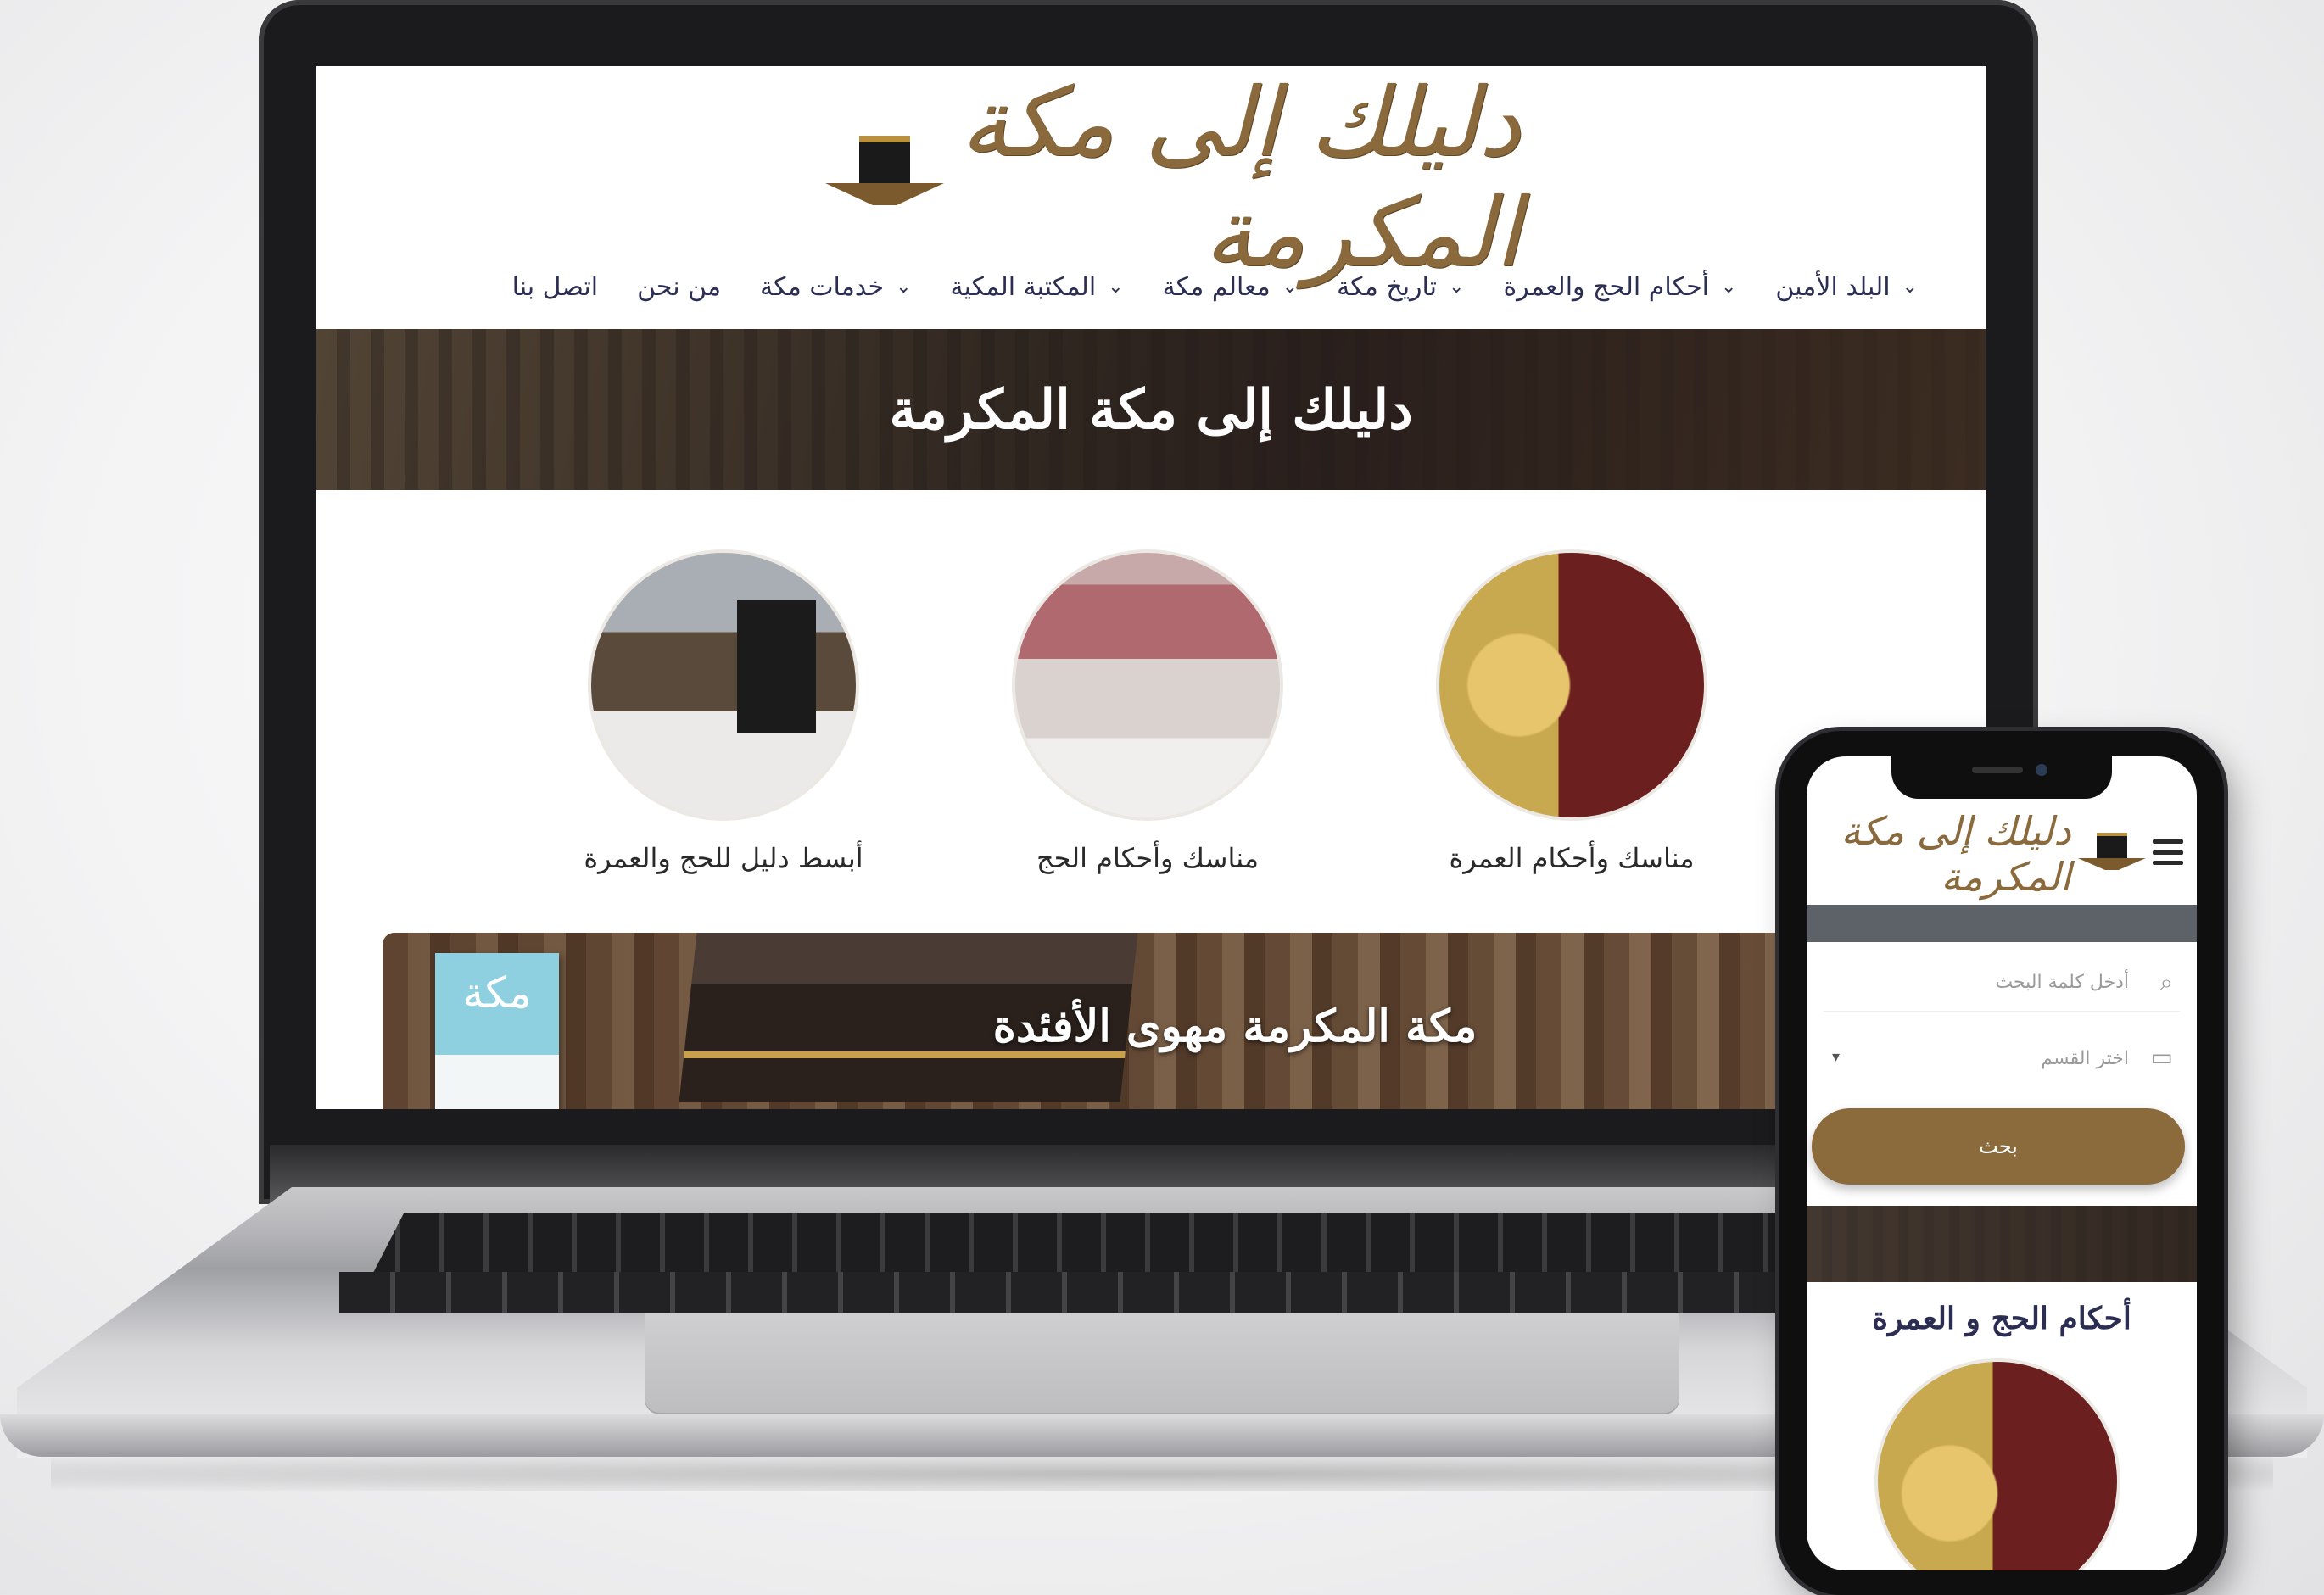 This screenshot has width=2324, height=1595. What do you see at coordinates (2002, 1061) in the screenshot?
I see `category-select: ▭ اختر القسم ▾` at bounding box center [2002, 1061].